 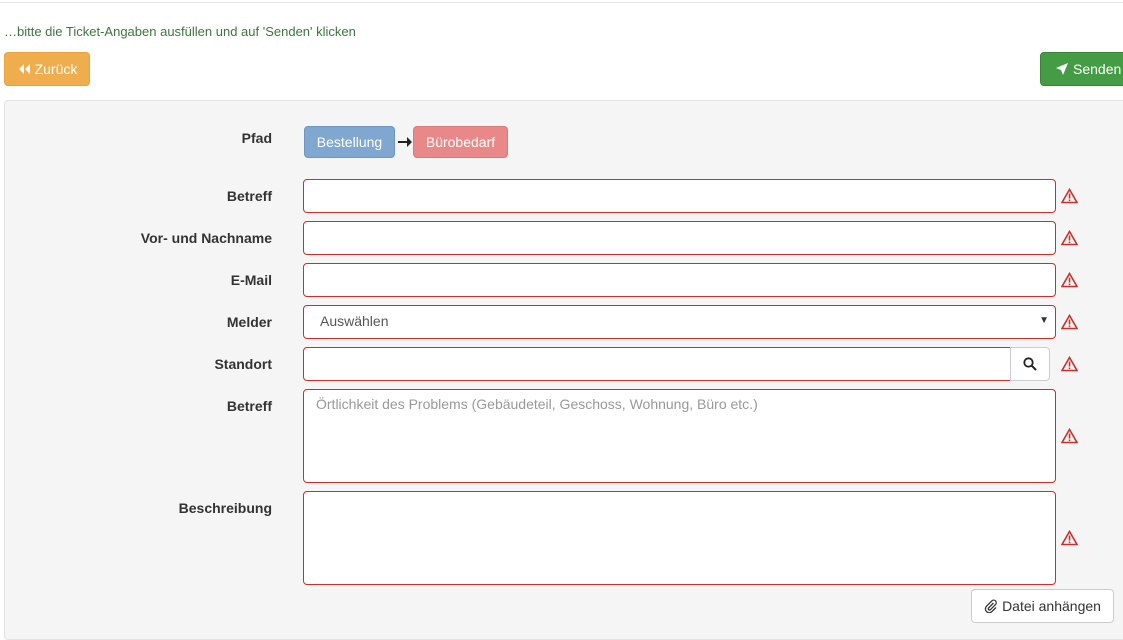 I want to click on subject-label: Betreff, so click(x=249, y=196).